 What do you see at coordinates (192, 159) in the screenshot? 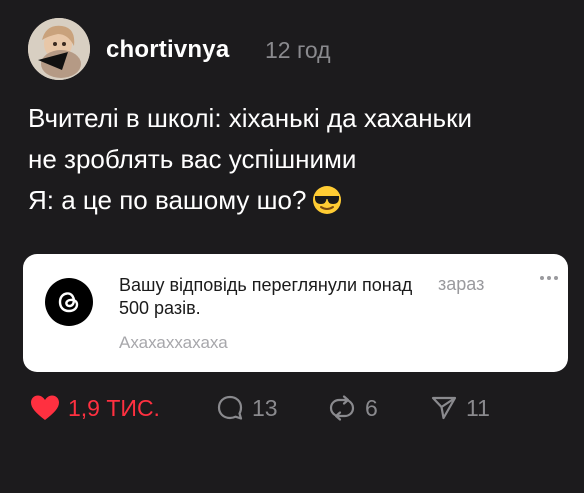
I see `post-text-line: не зроблять вас успішними` at bounding box center [192, 159].